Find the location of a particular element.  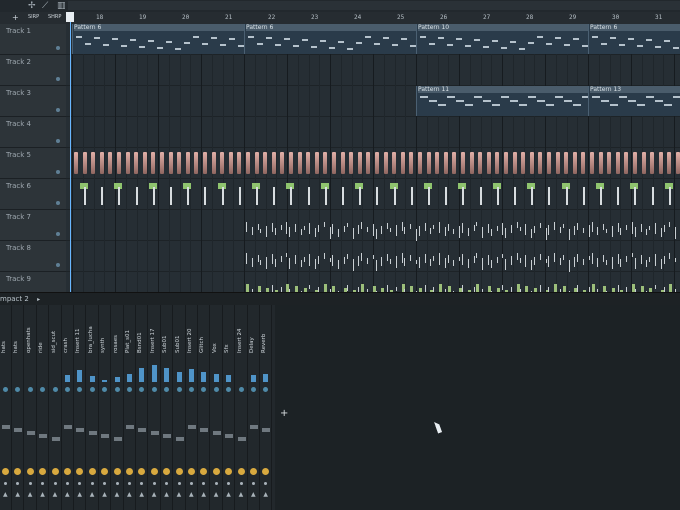

mixer-channel-strip: synth ▲ is located at coordinates (105, 407).